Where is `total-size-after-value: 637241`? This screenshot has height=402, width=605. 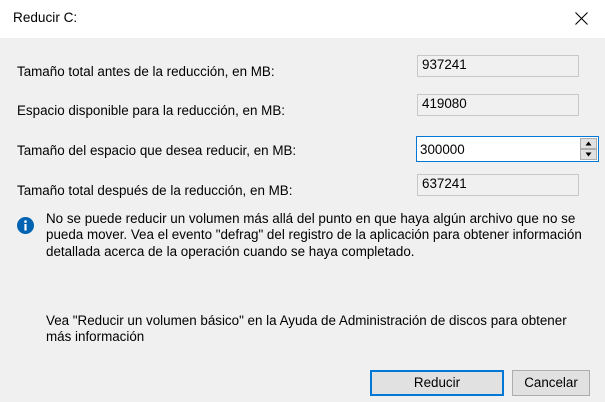 total-size-after-value: 637241 is located at coordinates (498, 185).